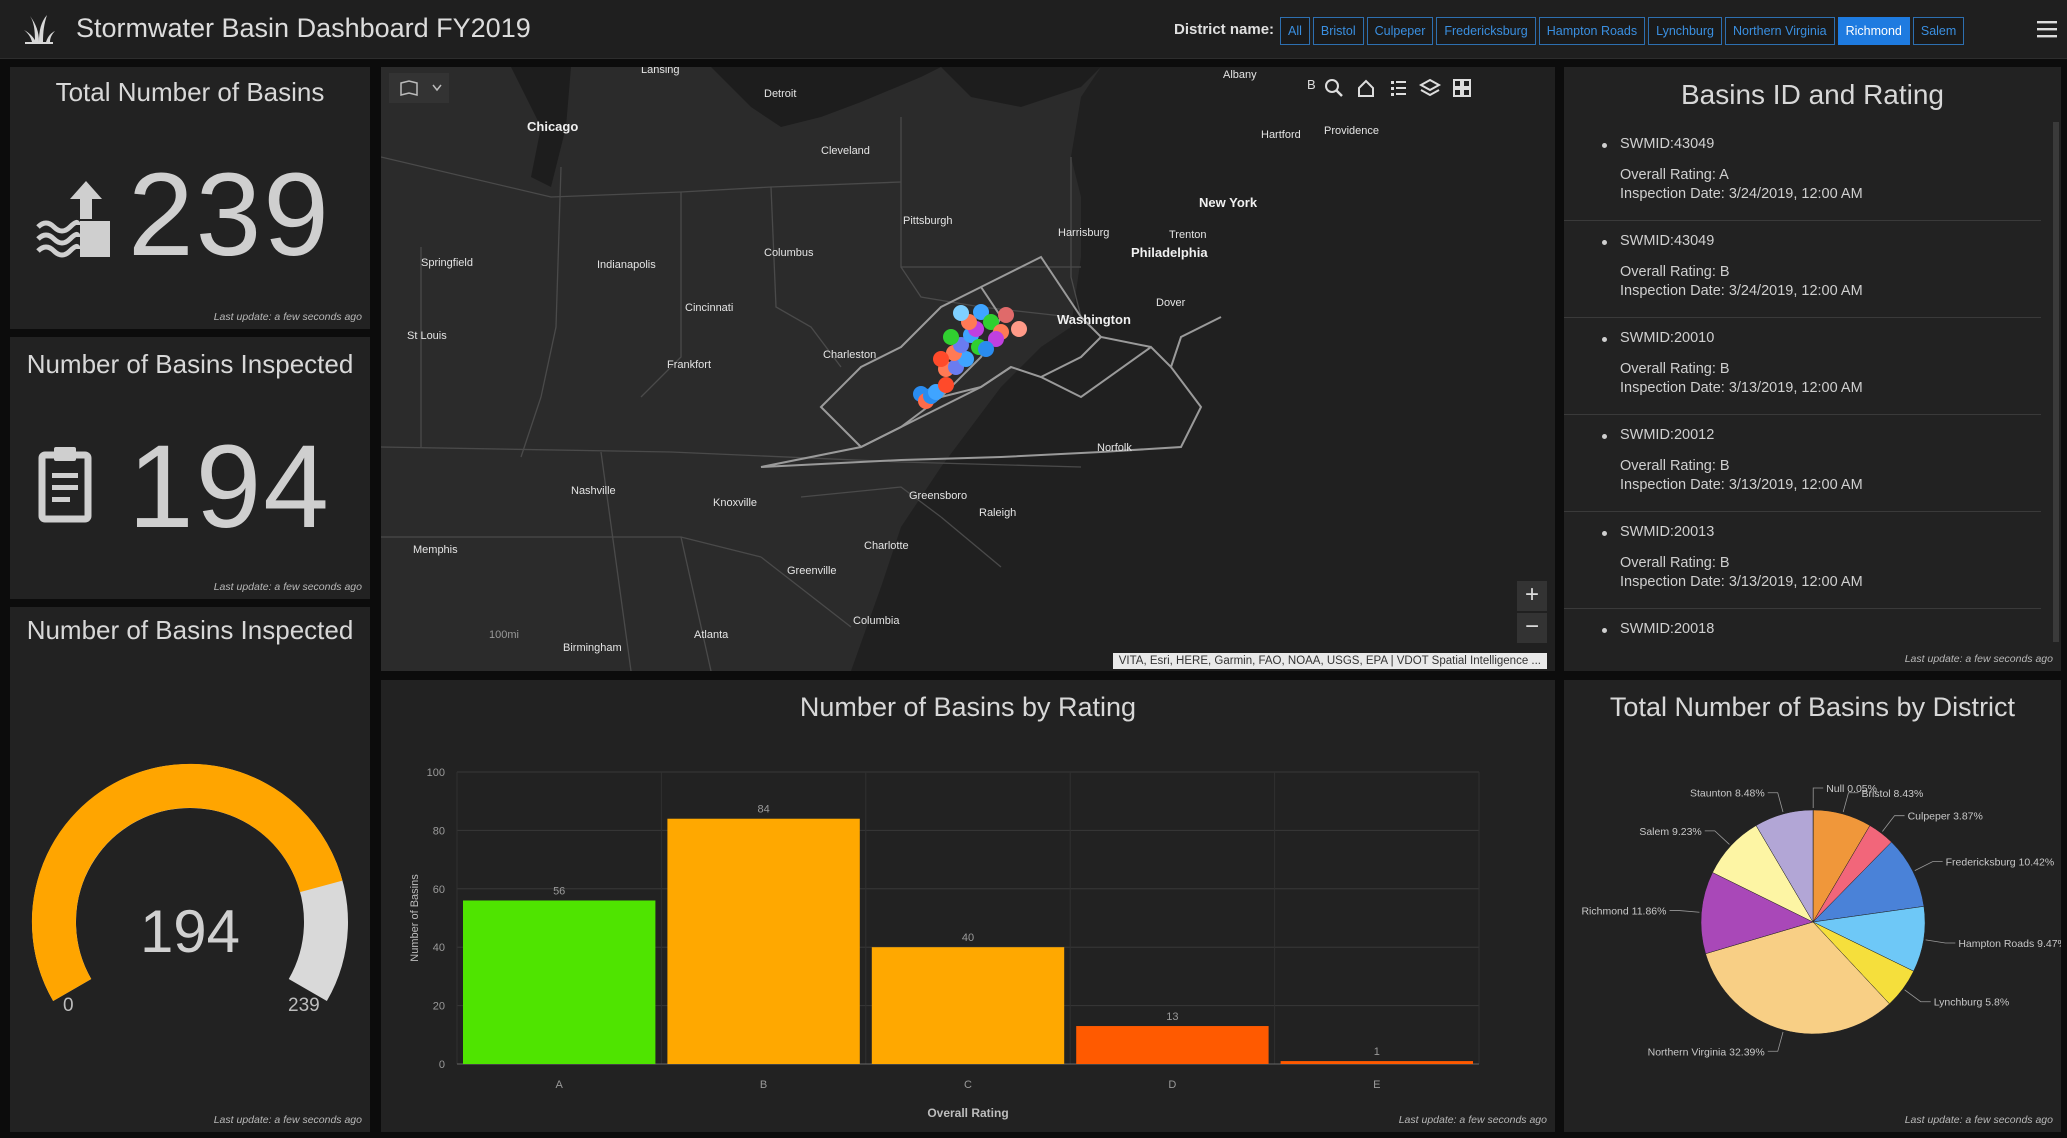 The height and width of the screenshot is (1138, 2067). I want to click on pie-slice-label: Northern Virginia 32.39%, so click(1706, 1052).